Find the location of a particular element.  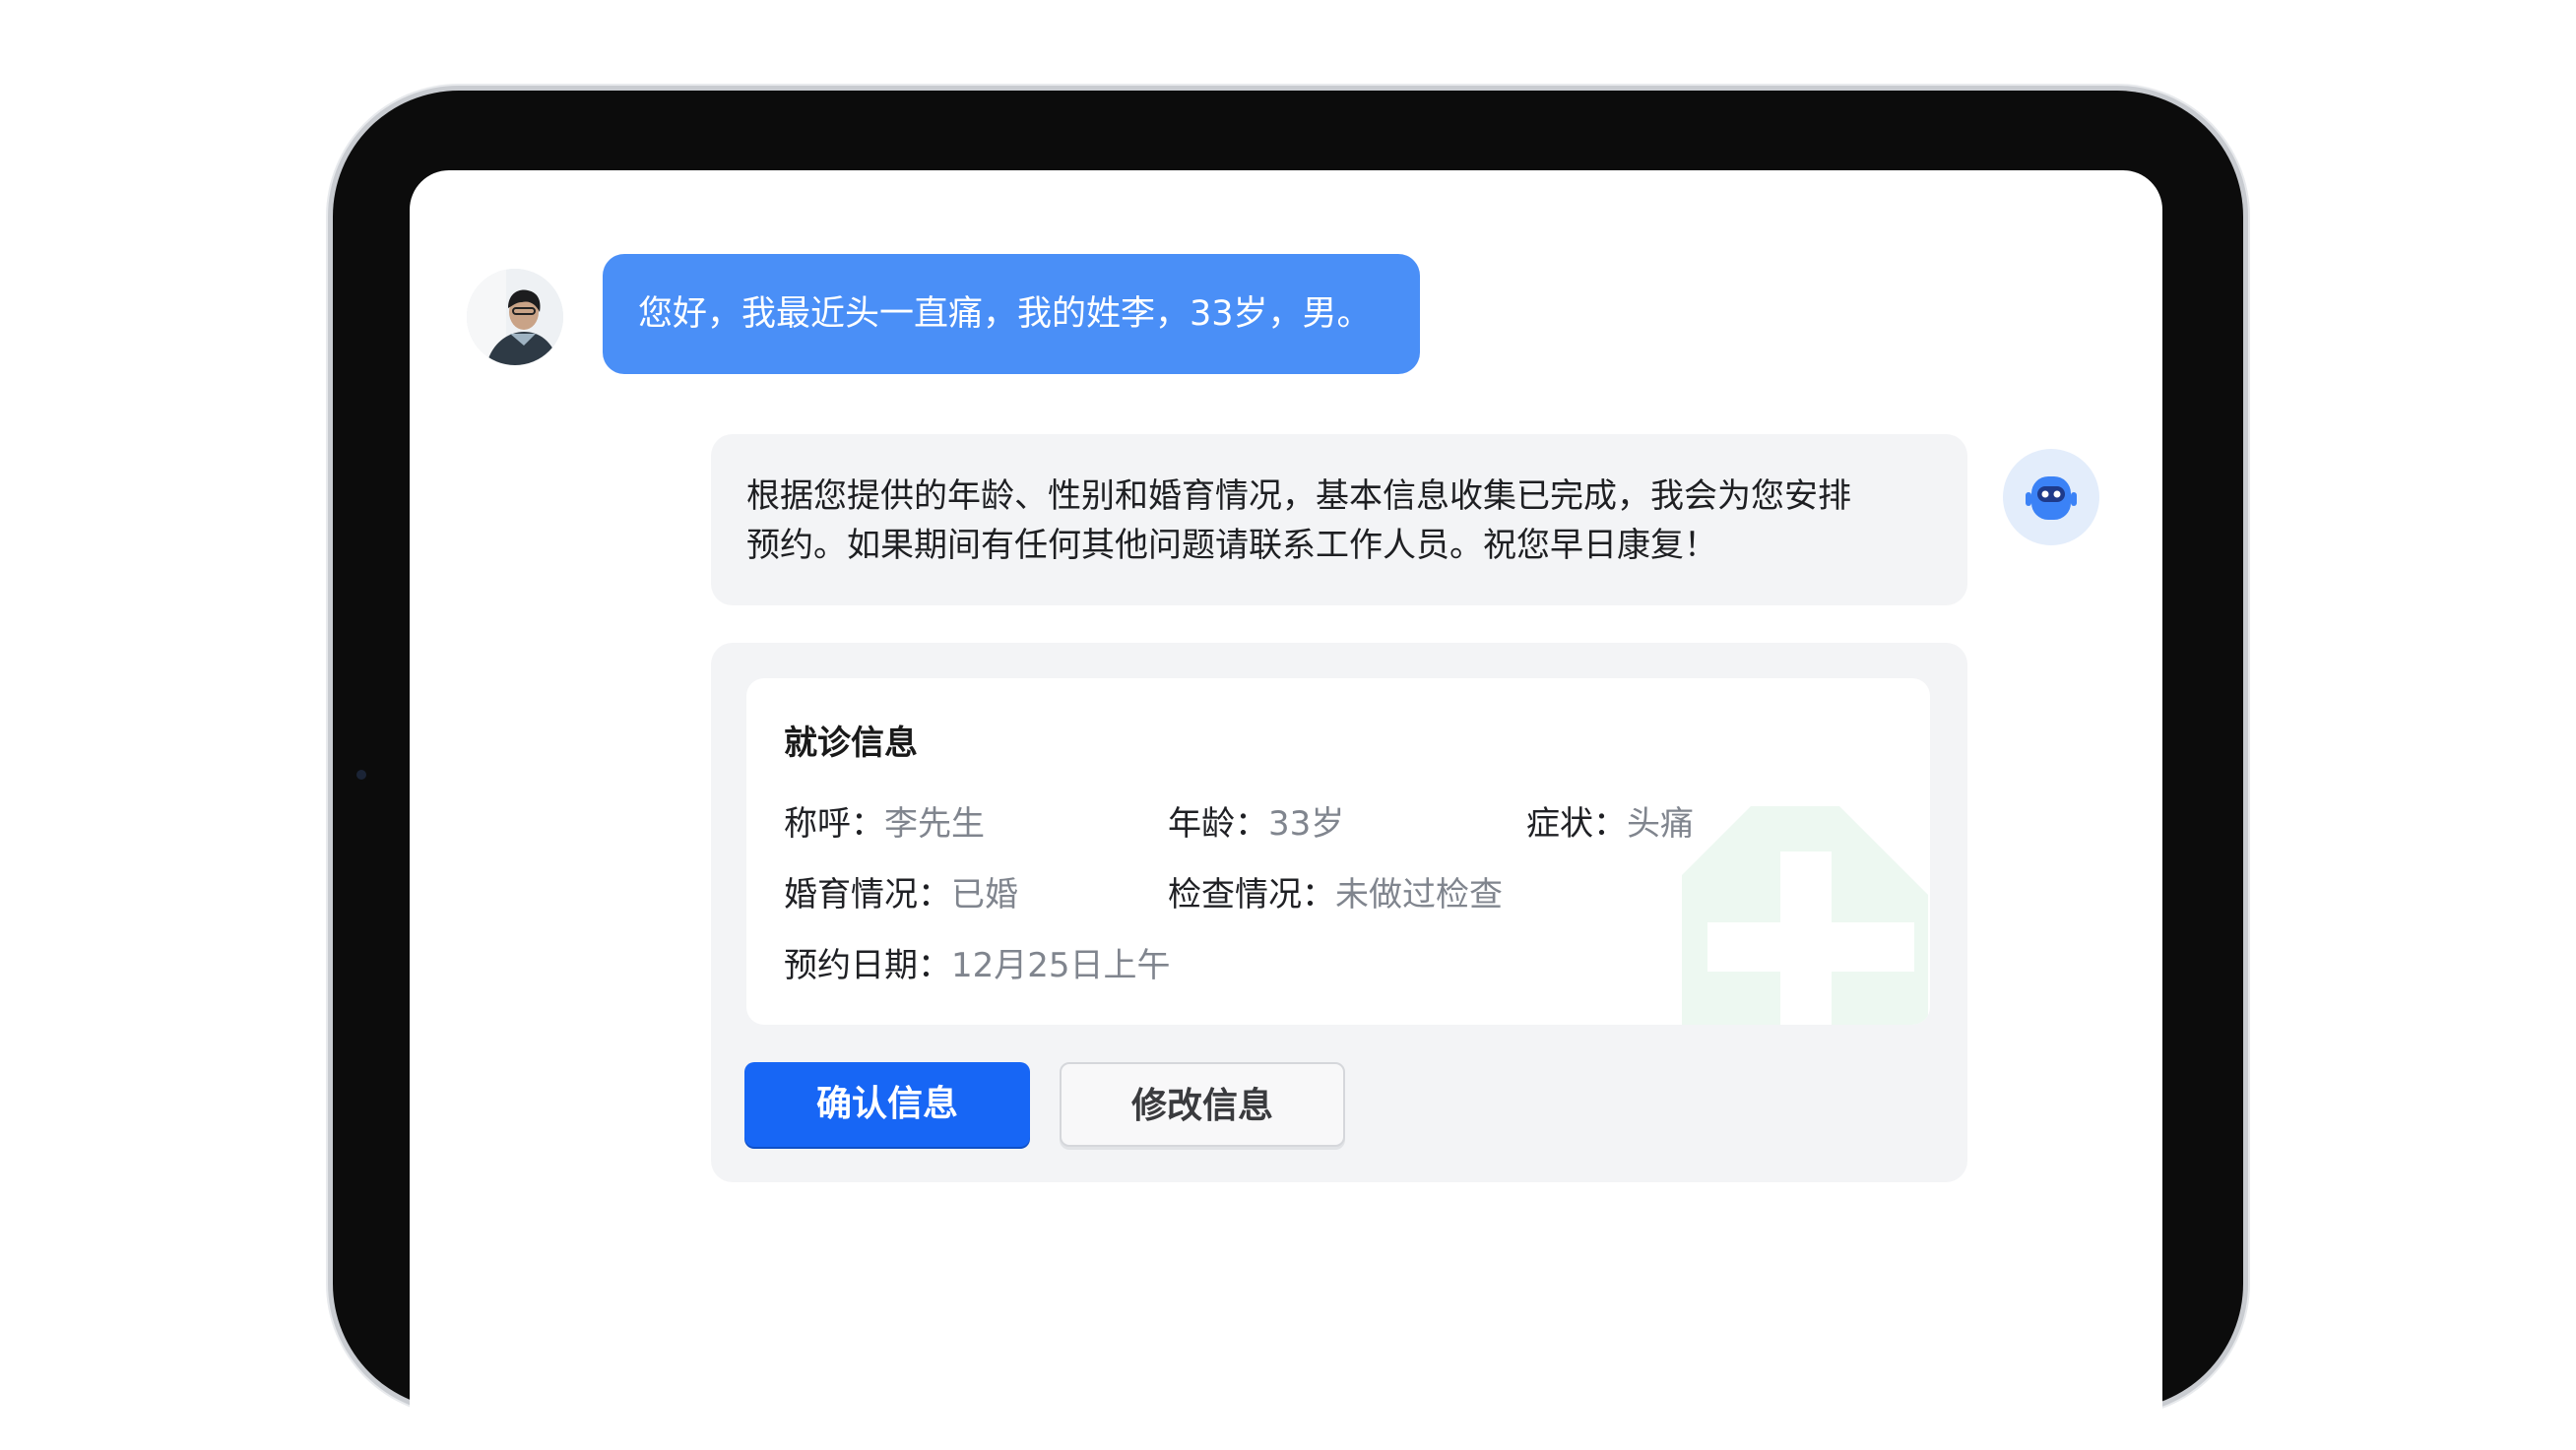

field-value: 头痛 is located at coordinates (1660, 824).